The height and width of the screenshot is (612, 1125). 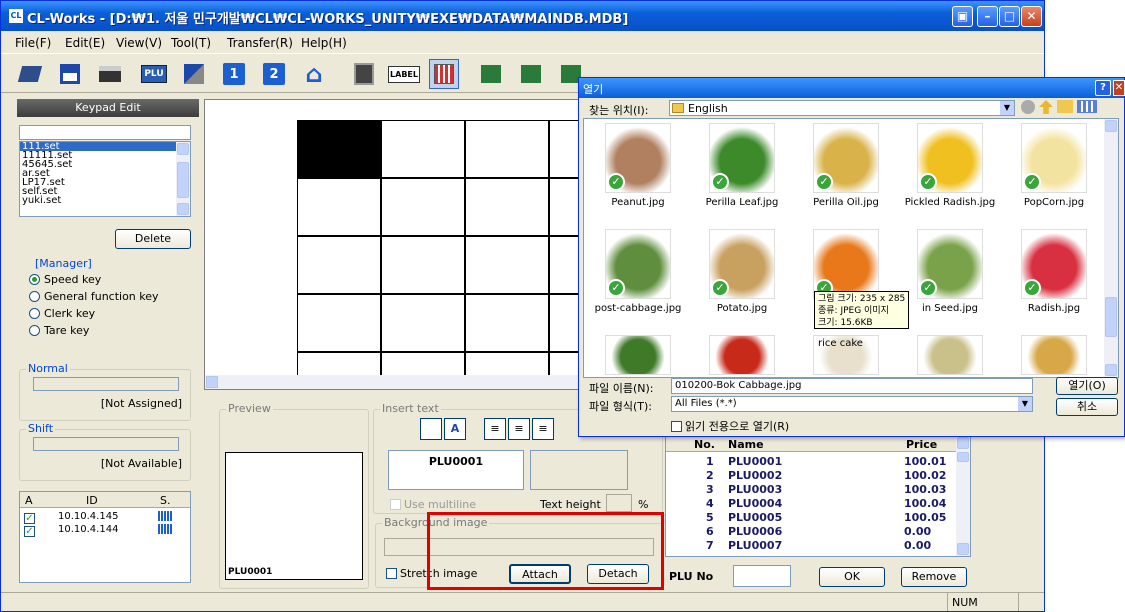 I want to click on key-cell-selected, so click(x=339, y=149).